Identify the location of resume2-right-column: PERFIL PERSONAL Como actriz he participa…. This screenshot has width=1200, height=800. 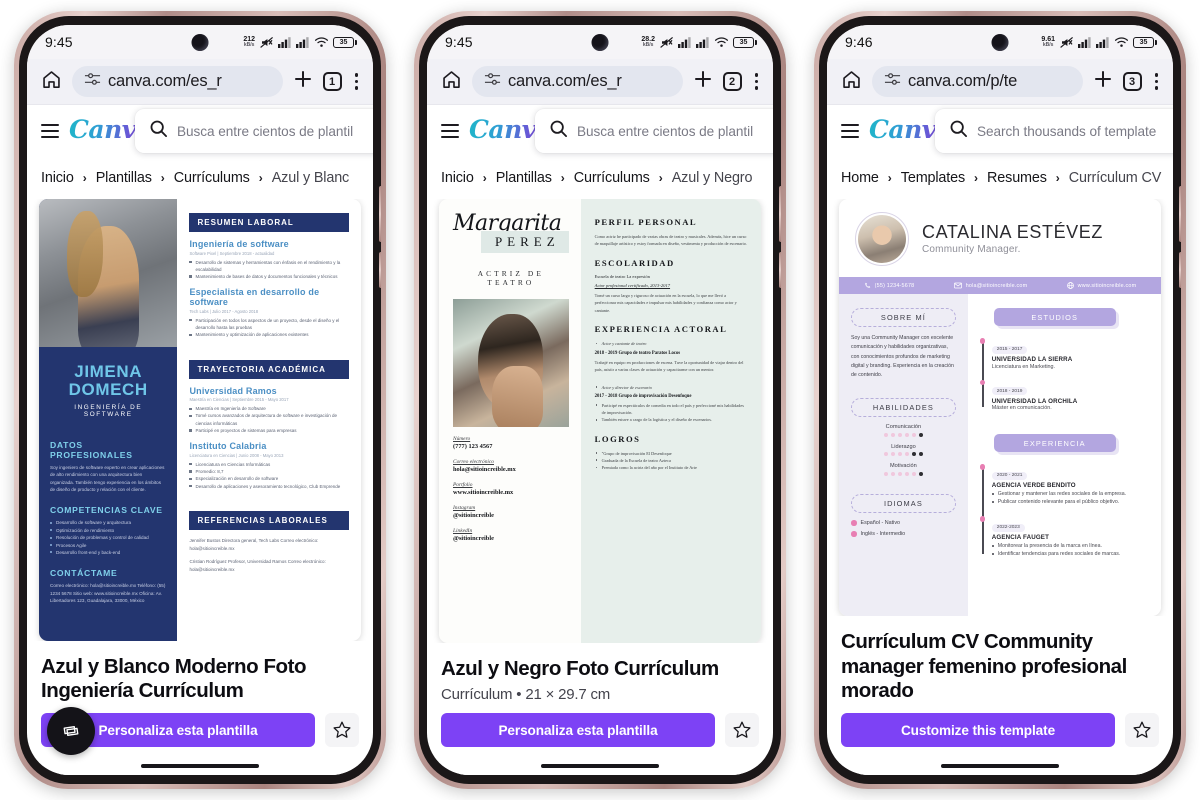
(670, 421).